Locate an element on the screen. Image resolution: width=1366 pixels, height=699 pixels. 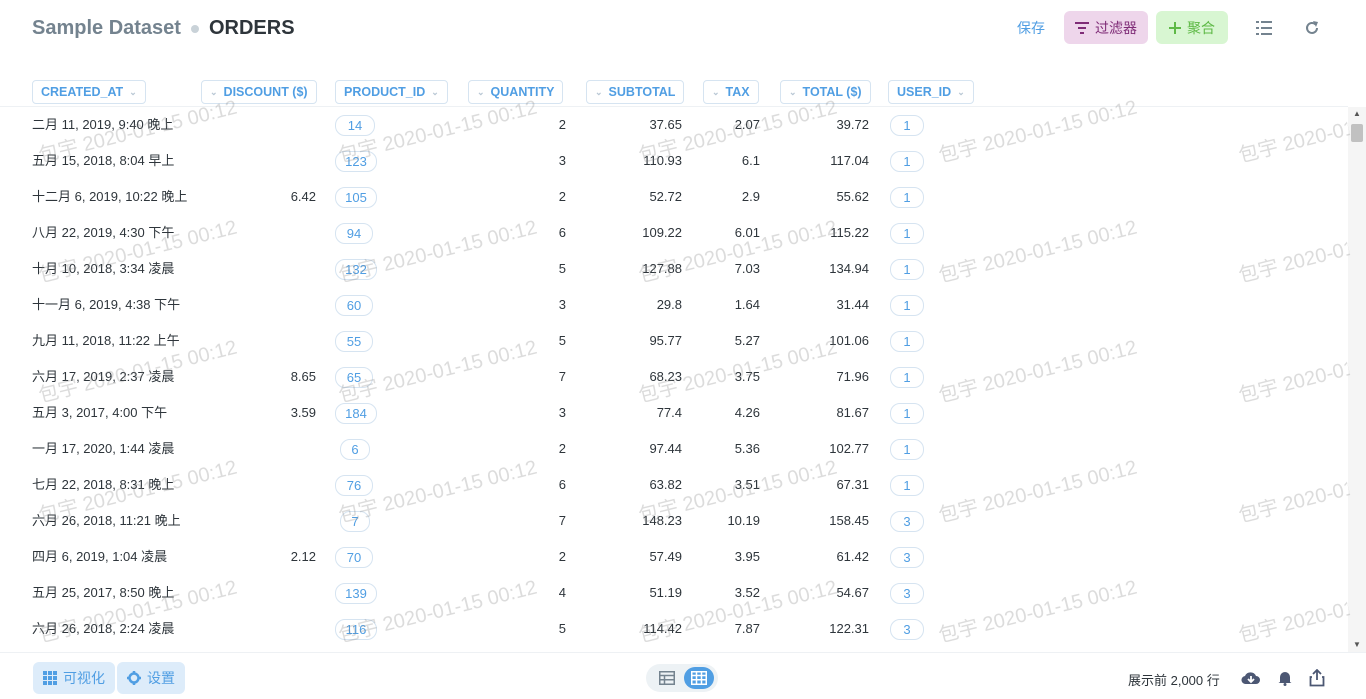
cell-created-at: 六月 26, 2018, 2:24 凌晨 is located at coordinates (103, 629).